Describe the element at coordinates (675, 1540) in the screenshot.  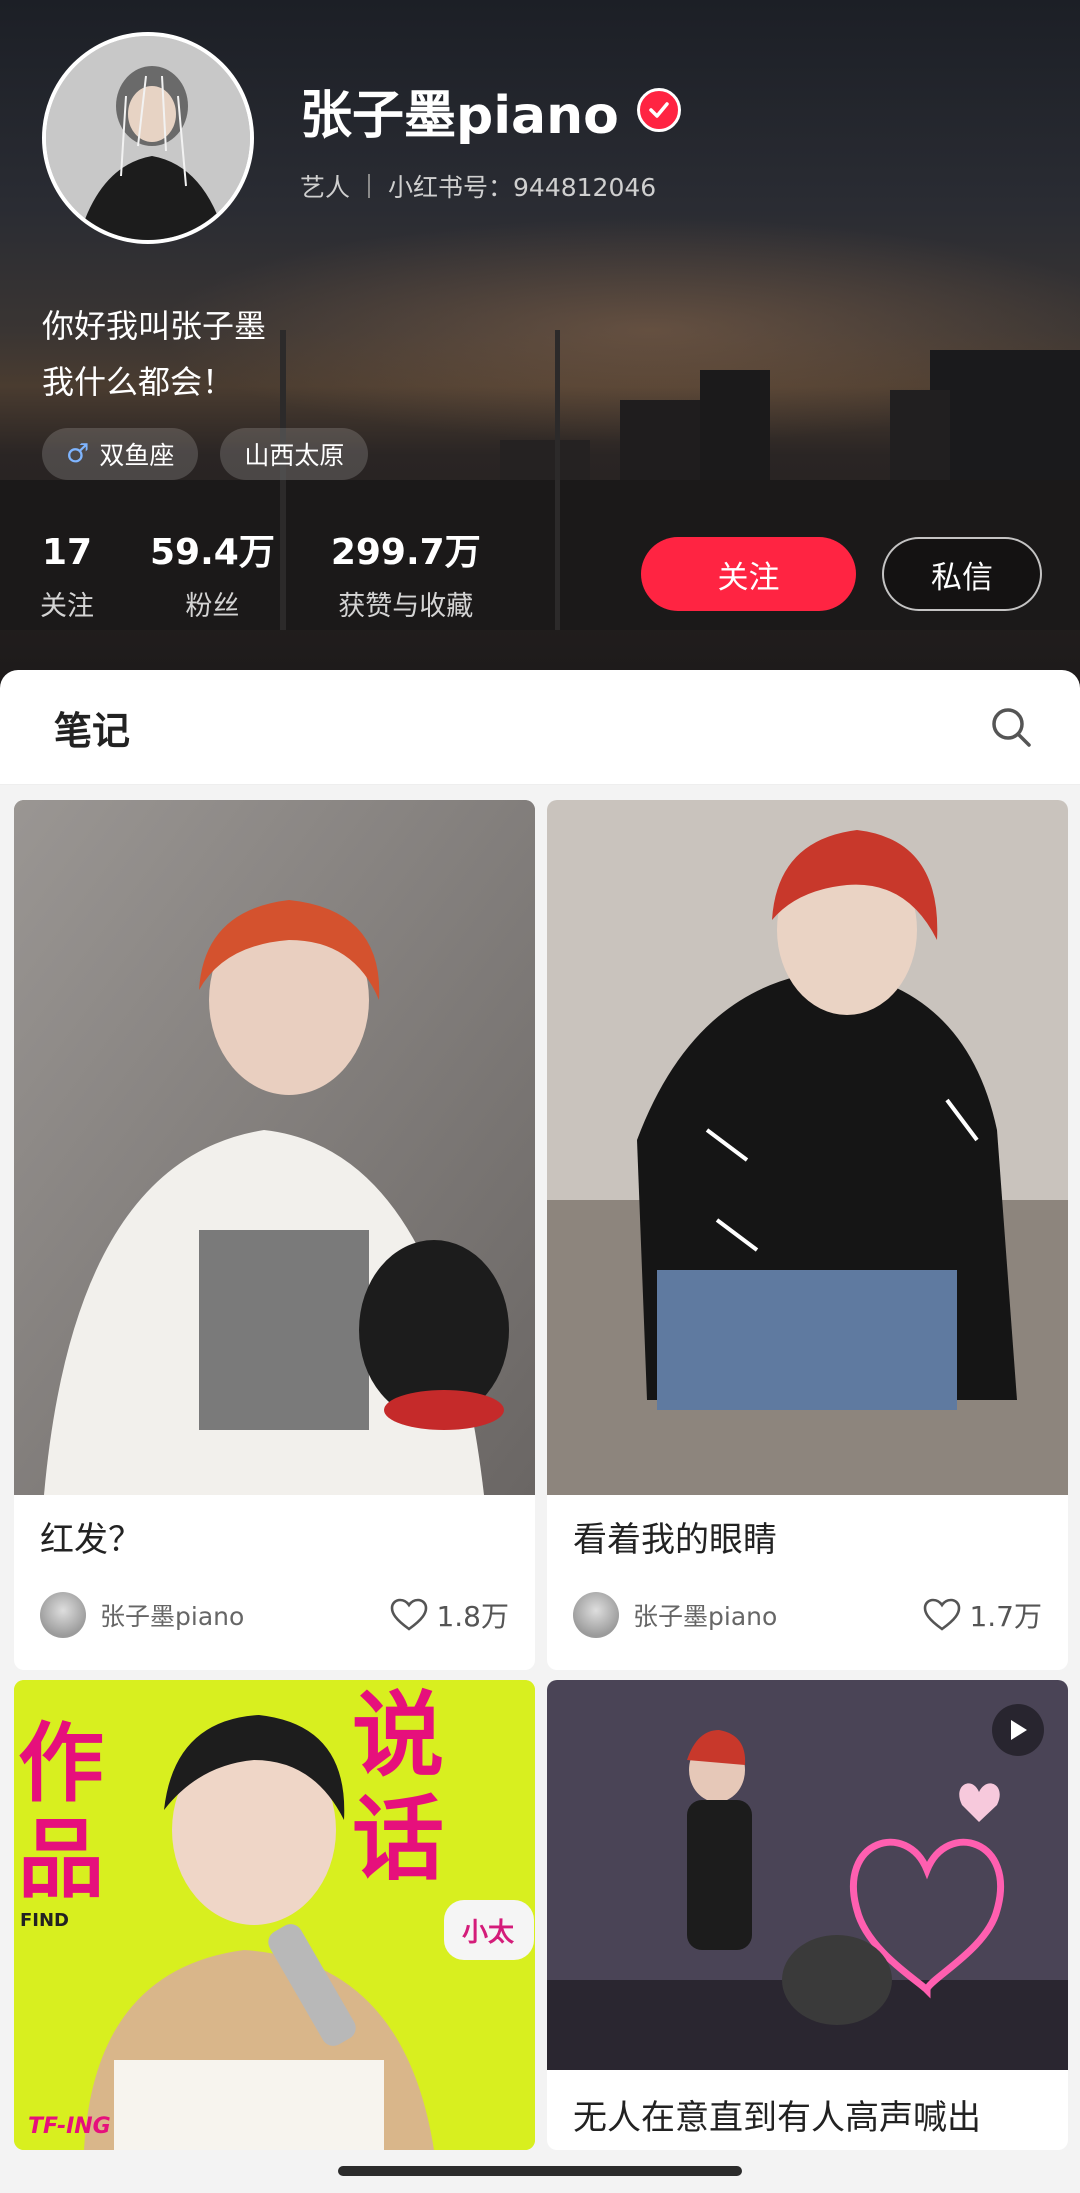
I see `note-title: 看着我的眼睛` at that location.